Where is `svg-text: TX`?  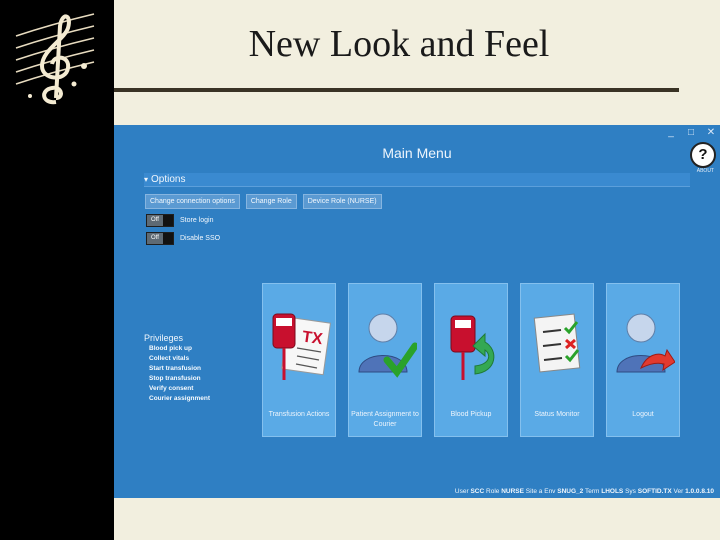 svg-text: TX is located at coordinates (312, 338).